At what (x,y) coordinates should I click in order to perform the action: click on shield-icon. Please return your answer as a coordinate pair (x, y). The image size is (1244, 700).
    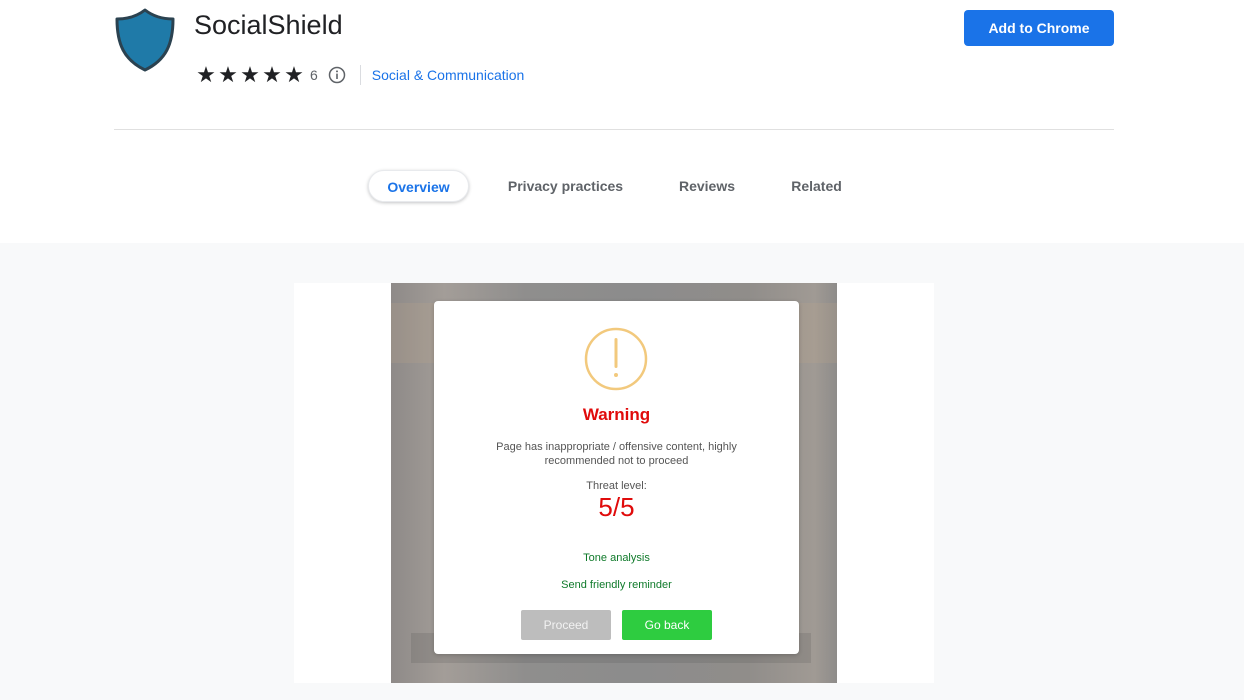
    Looking at the image, I should click on (145, 40).